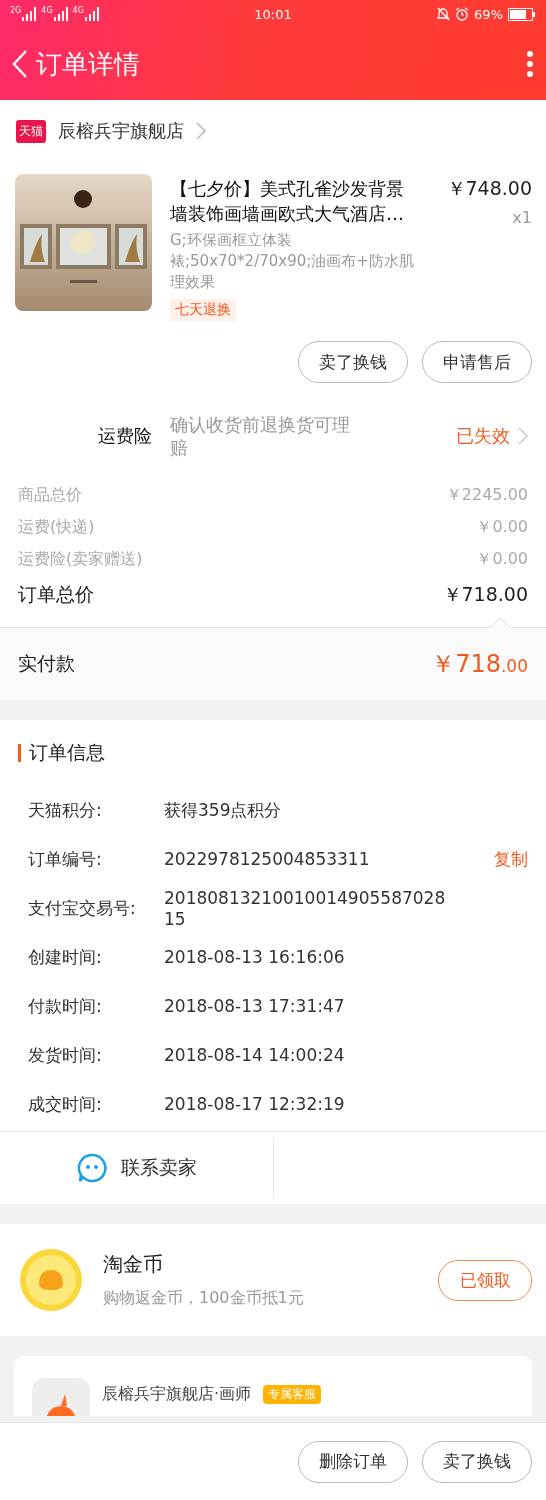 The height and width of the screenshot is (1500, 546). Describe the element at coordinates (488, 14) in the screenshot. I see `battery-percent: 69%` at that location.